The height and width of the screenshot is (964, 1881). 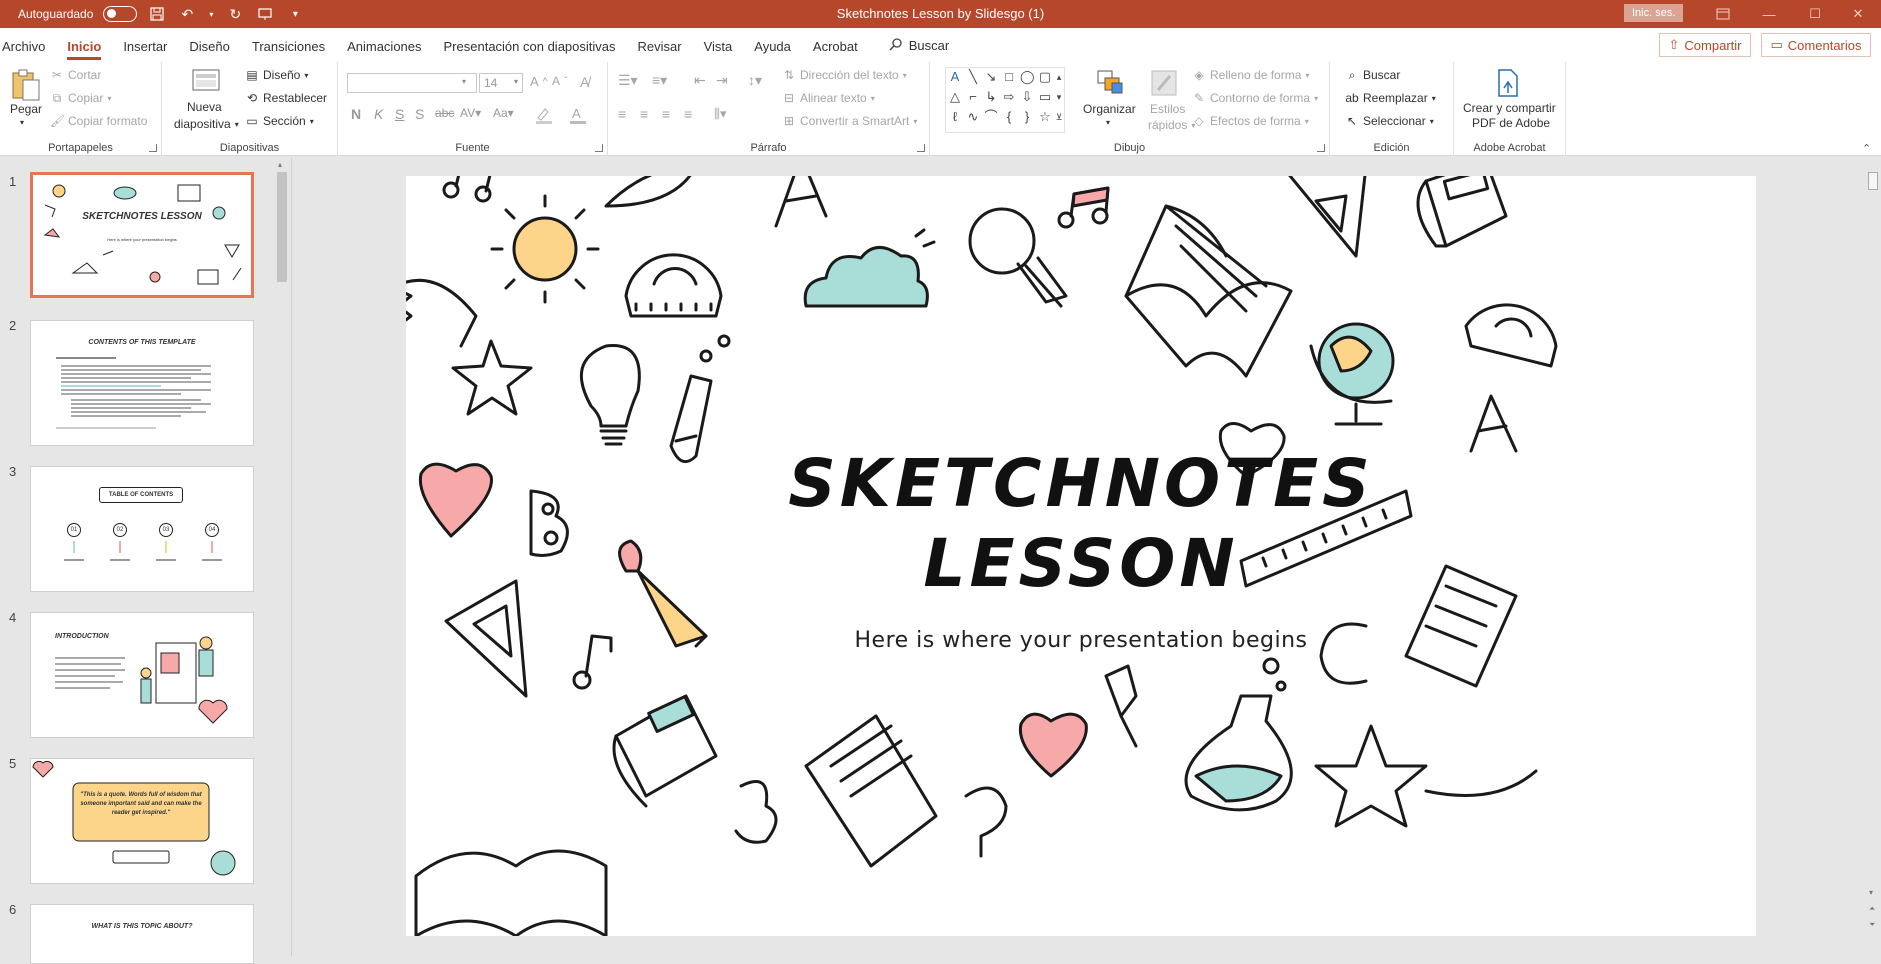 What do you see at coordinates (280, 164) in the screenshot?
I see `scroll-up-icon: ▴` at bounding box center [280, 164].